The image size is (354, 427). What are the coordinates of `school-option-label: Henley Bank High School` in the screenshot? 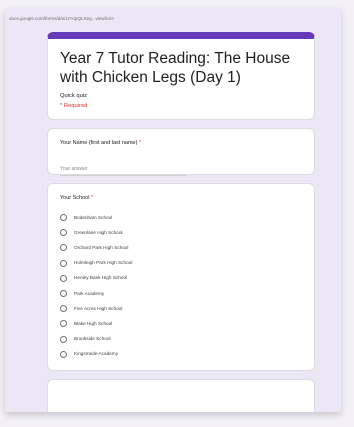 It's located at (101, 278).